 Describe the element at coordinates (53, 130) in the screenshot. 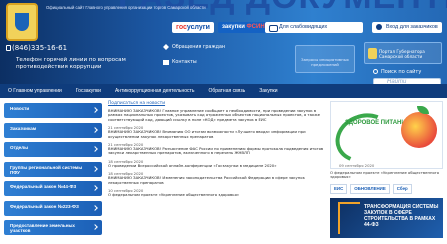

I see `sidebar-item-customers: Заказчикам` at that location.